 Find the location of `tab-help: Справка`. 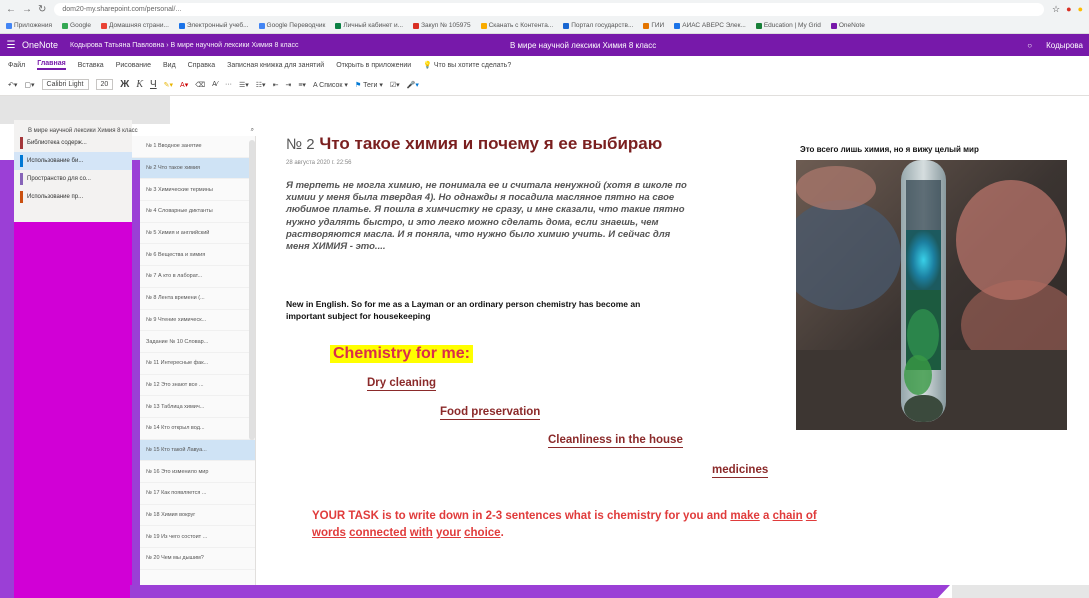

tab-help: Справка is located at coordinates (201, 65).